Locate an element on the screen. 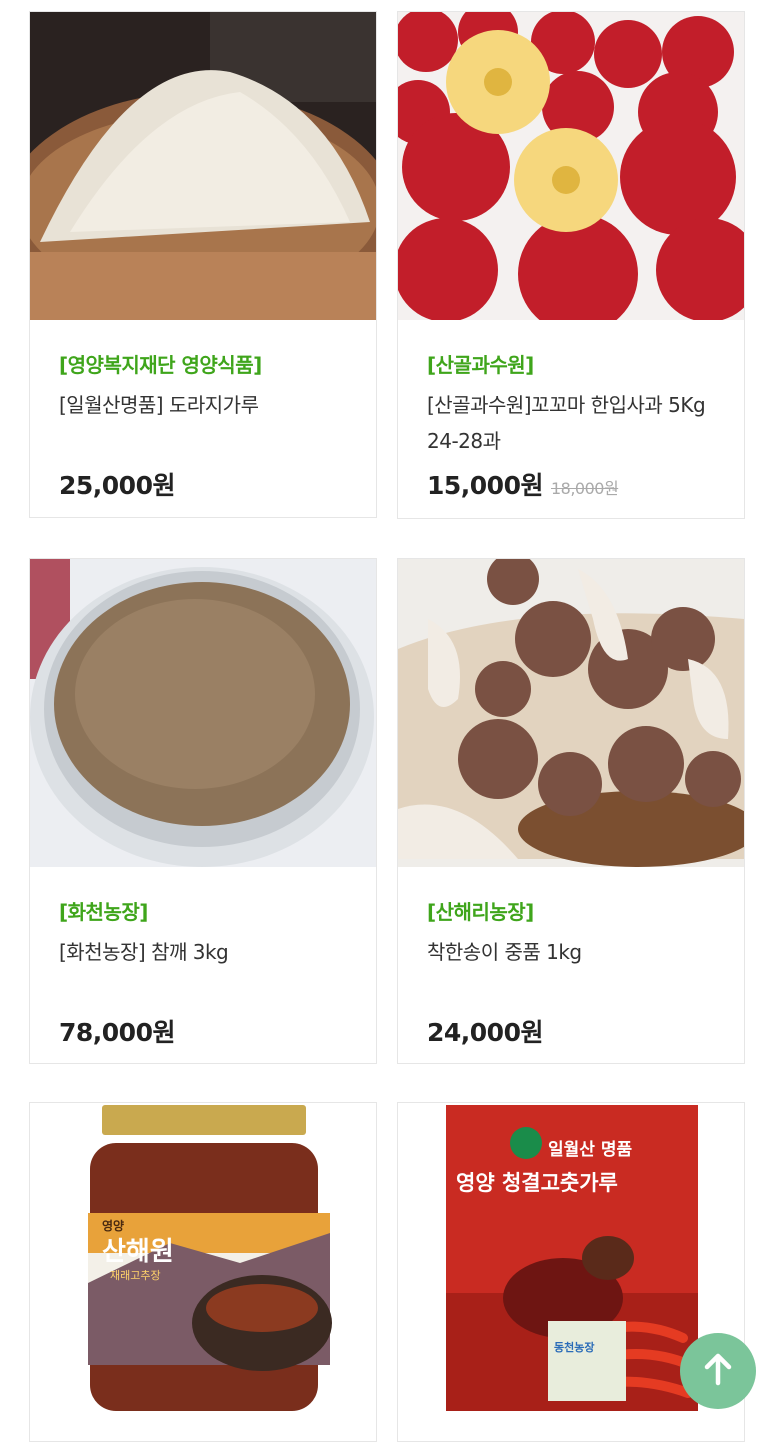 This screenshot has height=1442, width=773. package-title: 영양 청결고춧가루 is located at coordinates (537, 1183).